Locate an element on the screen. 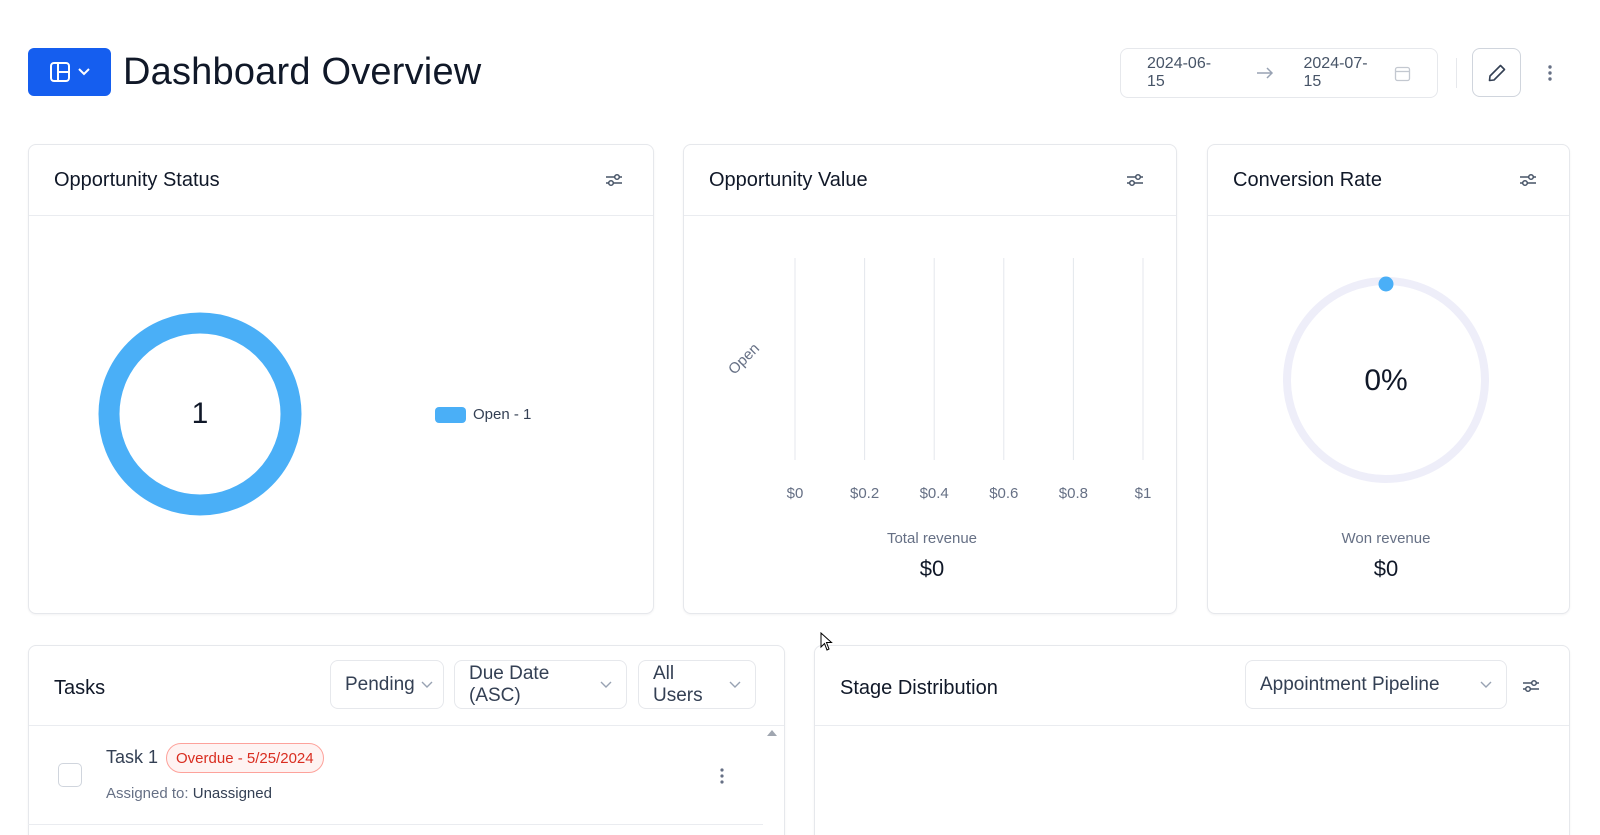 Image resolution: width=1600 pixels, height=835 pixels. task-assignee: Assigned to: Unassigned is located at coordinates (189, 793).